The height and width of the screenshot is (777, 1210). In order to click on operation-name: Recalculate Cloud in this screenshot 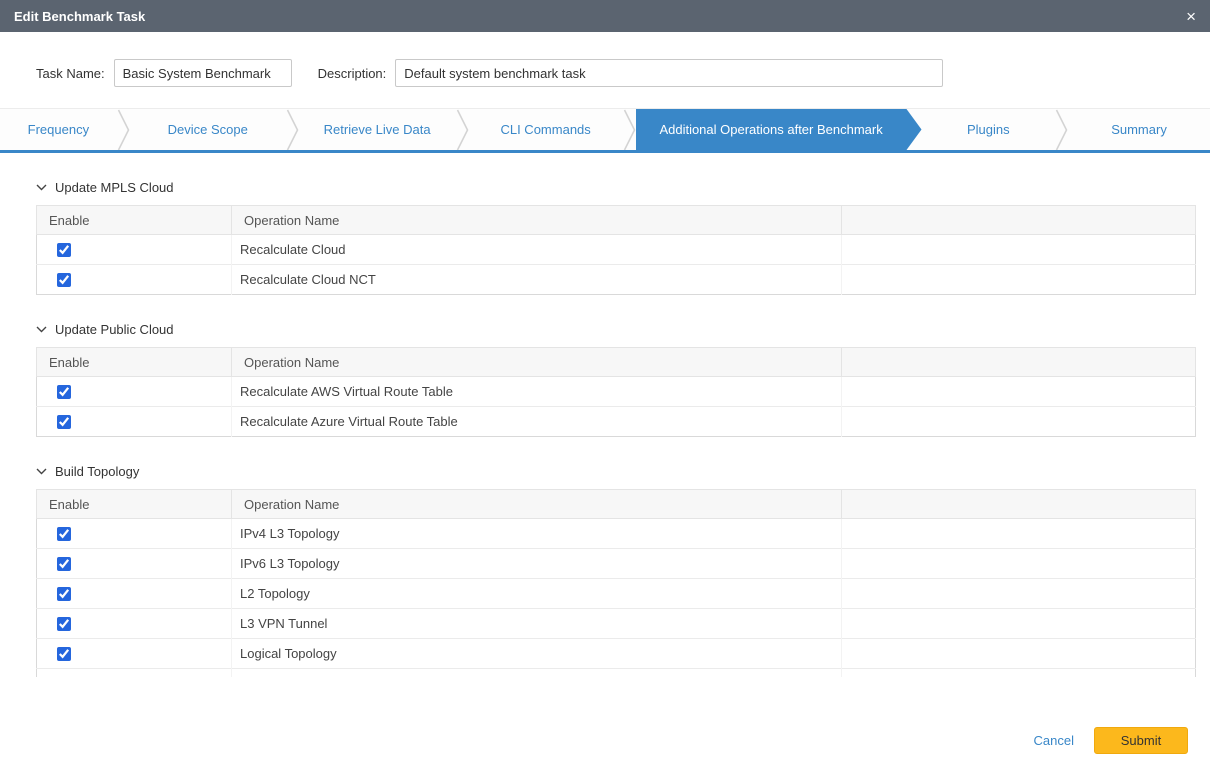, I will do `click(536, 249)`.